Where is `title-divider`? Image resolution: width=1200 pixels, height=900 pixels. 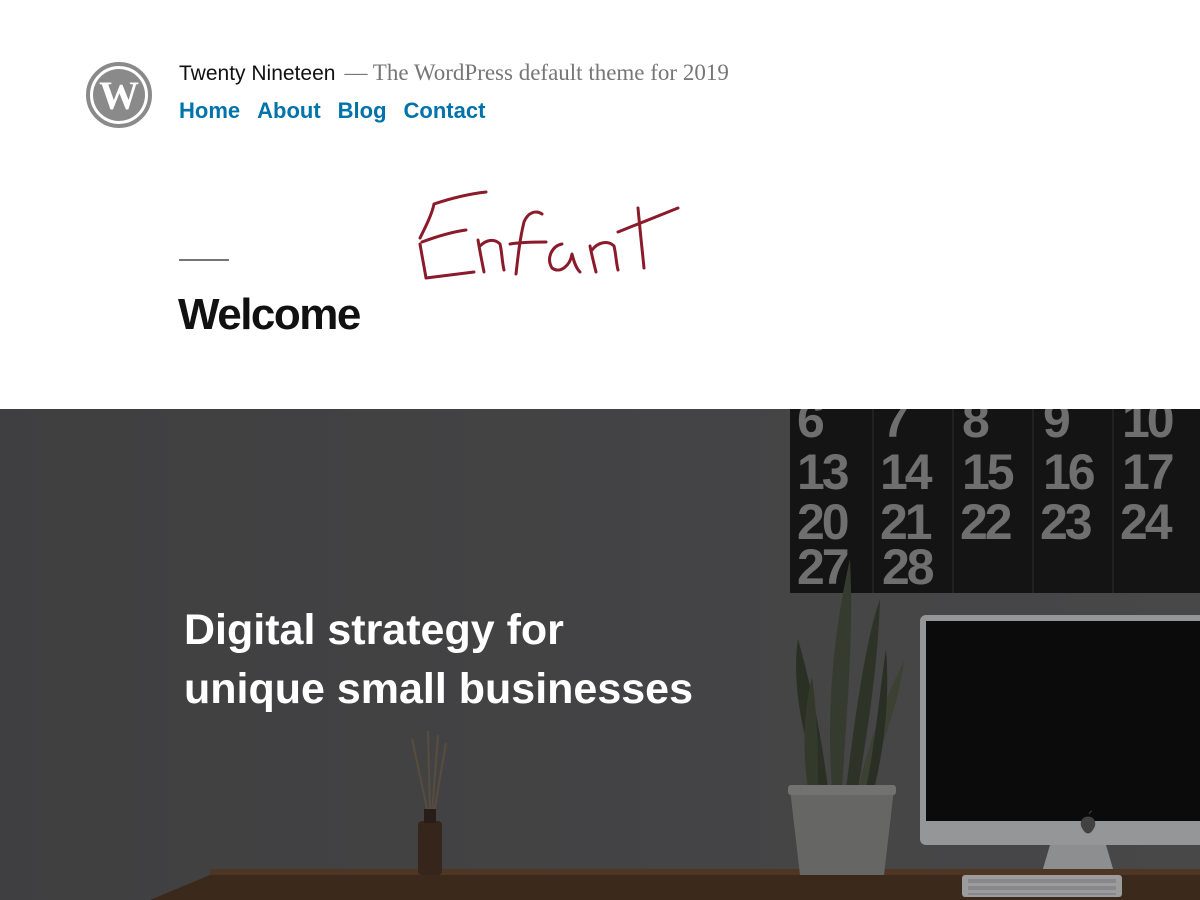 title-divider is located at coordinates (204, 260).